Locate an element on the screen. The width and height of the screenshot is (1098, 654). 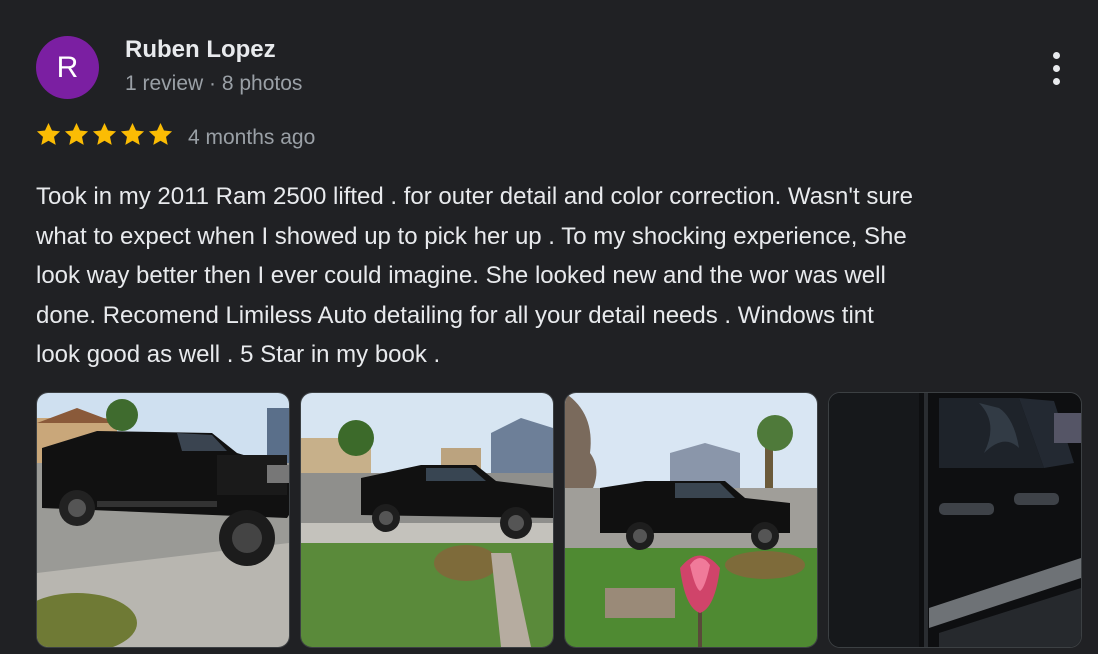
more-vert-icon is located at coordinates (1056, 55).